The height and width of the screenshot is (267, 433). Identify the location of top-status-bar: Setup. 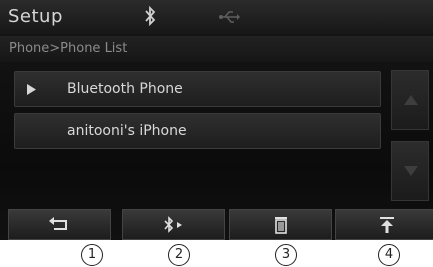
(216, 17).